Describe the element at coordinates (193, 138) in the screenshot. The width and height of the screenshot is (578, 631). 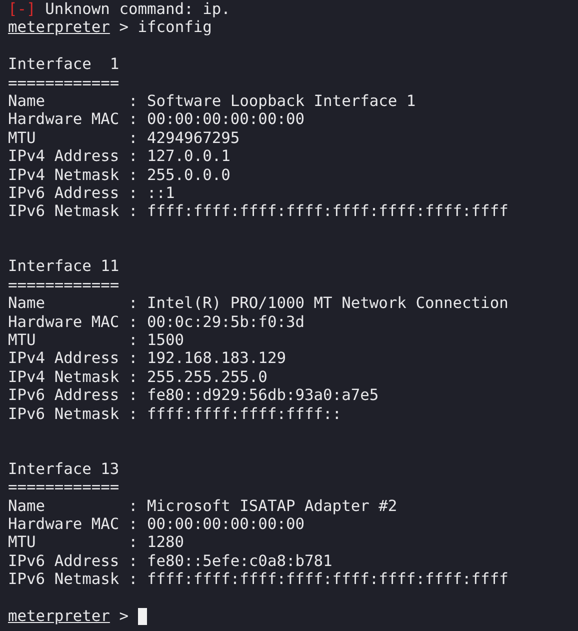
I see `field-value: 4294967295` at that location.